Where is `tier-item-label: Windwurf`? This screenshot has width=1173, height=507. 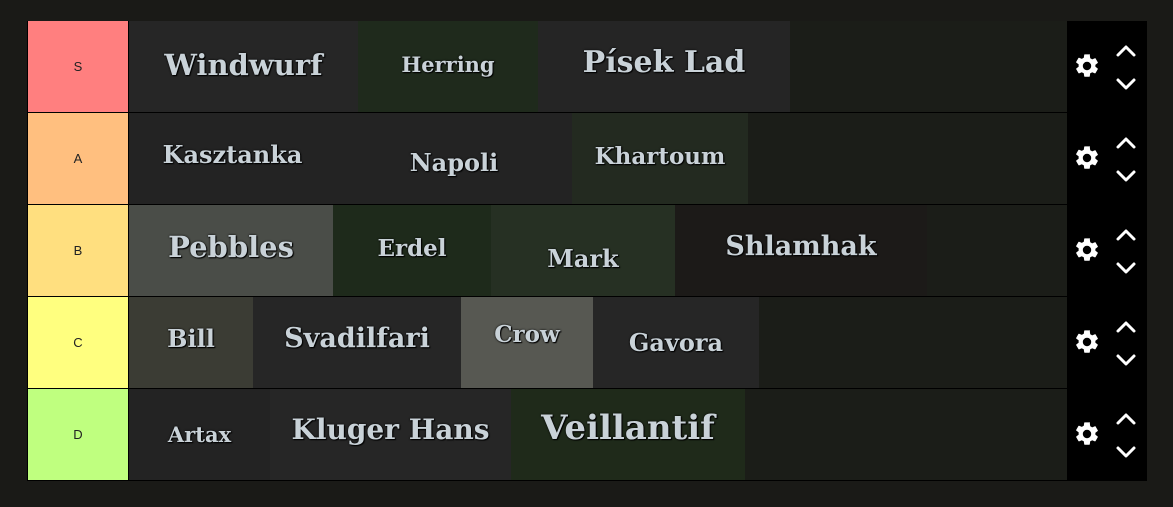 tier-item-label: Windwurf is located at coordinates (243, 64).